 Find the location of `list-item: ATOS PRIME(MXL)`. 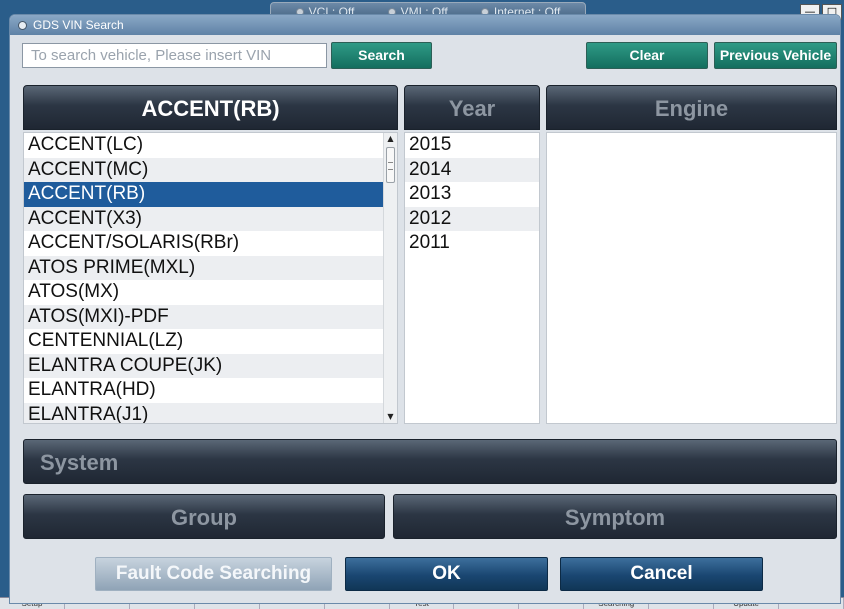

list-item: ATOS PRIME(MXL) is located at coordinates (210, 267).